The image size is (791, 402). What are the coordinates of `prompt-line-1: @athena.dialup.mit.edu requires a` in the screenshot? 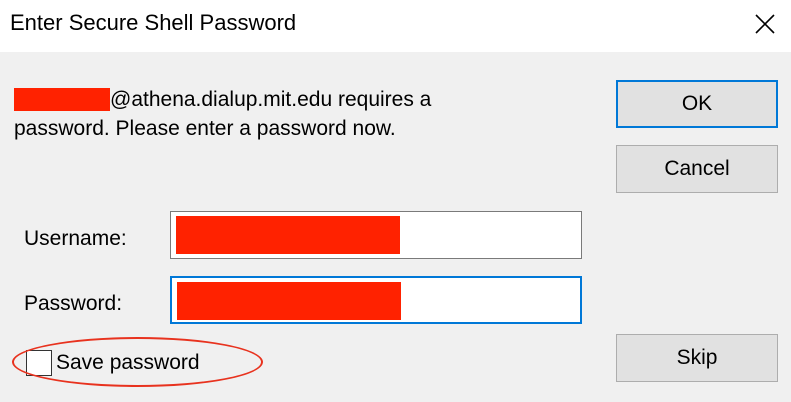 It's located at (294, 99).